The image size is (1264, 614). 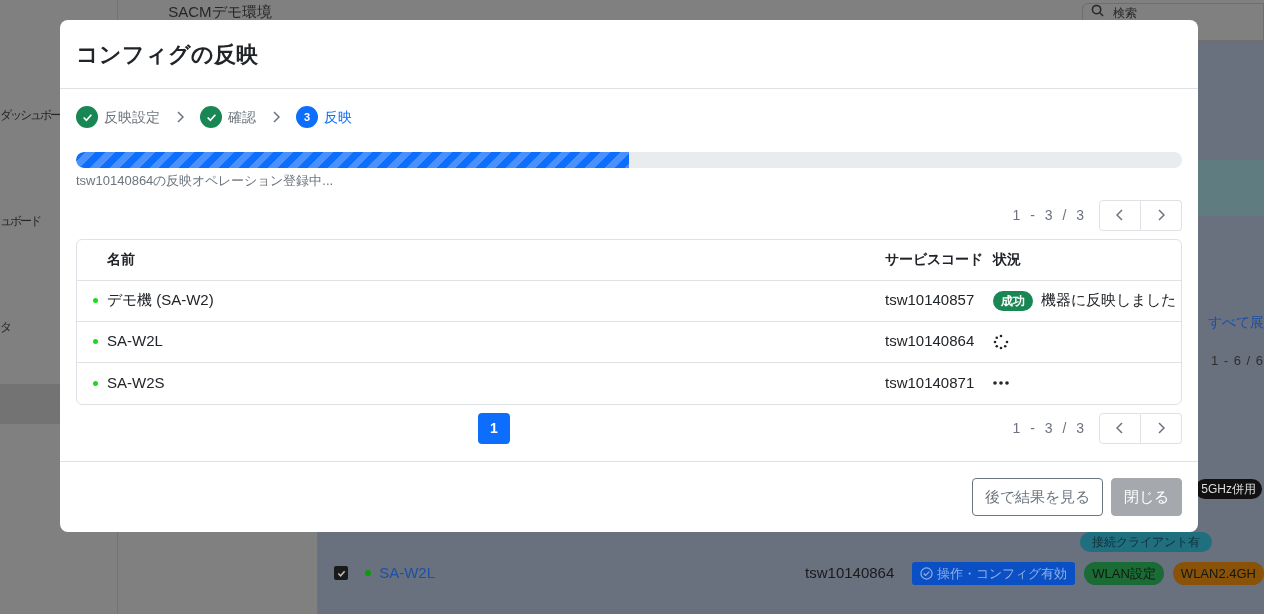 I want to click on step-label: 確認, so click(x=242, y=117).